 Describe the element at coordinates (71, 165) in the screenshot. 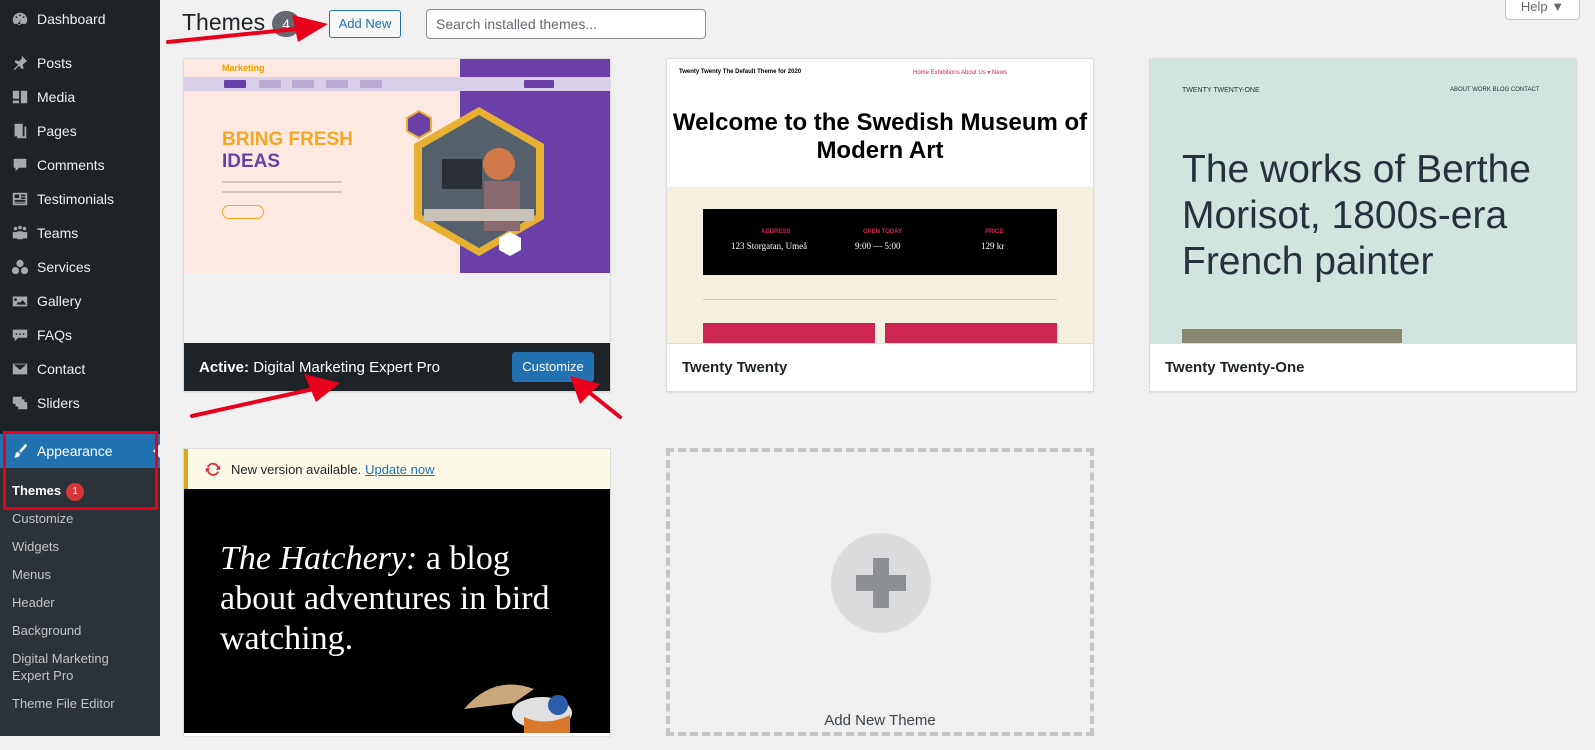

I see `sidebar-item-label: Comments` at that location.